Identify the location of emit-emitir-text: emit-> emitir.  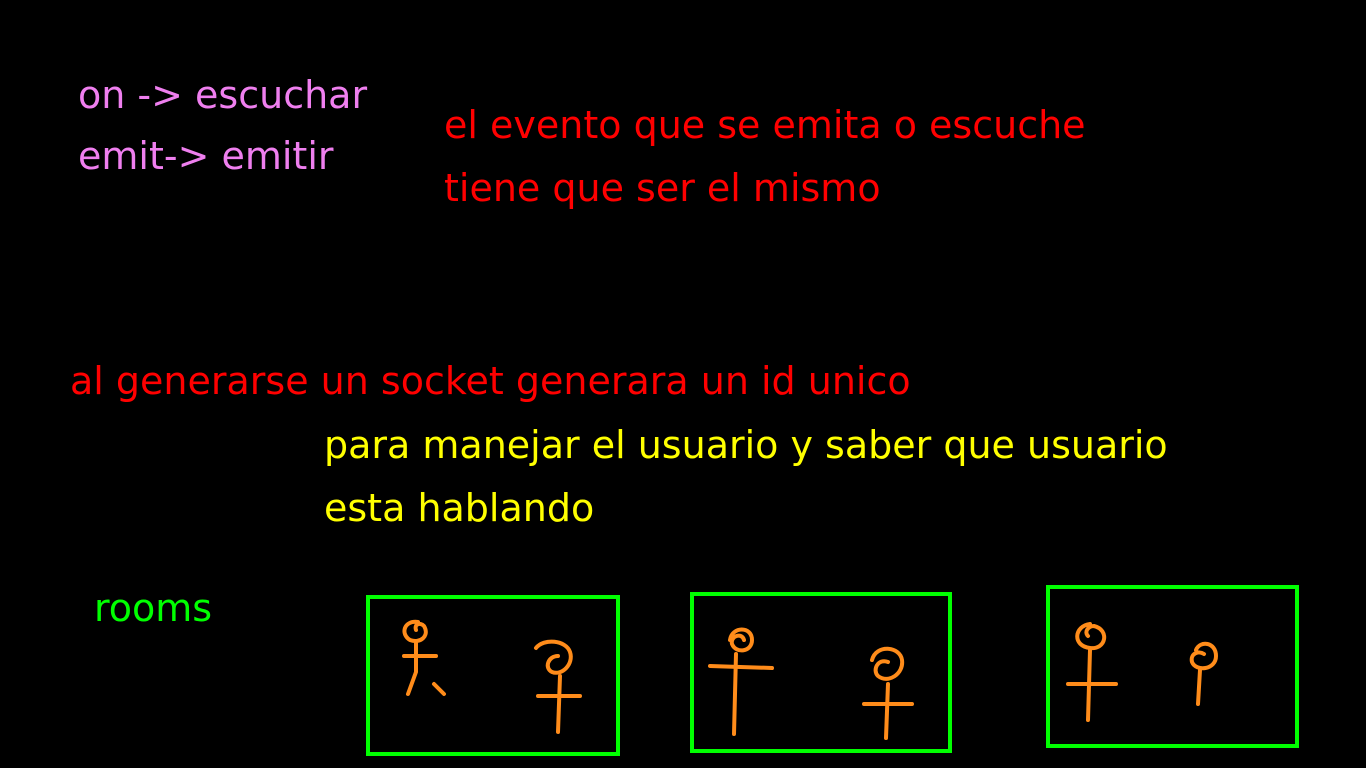
(206, 156).